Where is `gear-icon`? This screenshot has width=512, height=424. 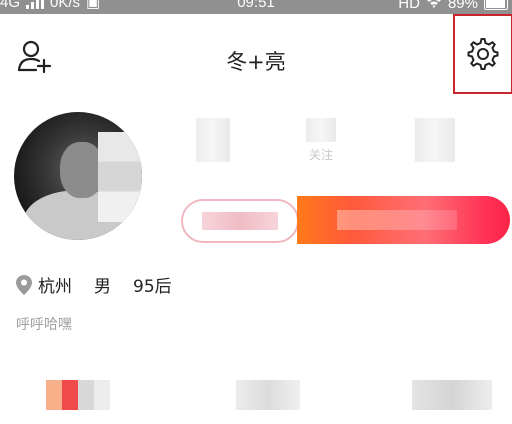 gear-icon is located at coordinates (483, 54).